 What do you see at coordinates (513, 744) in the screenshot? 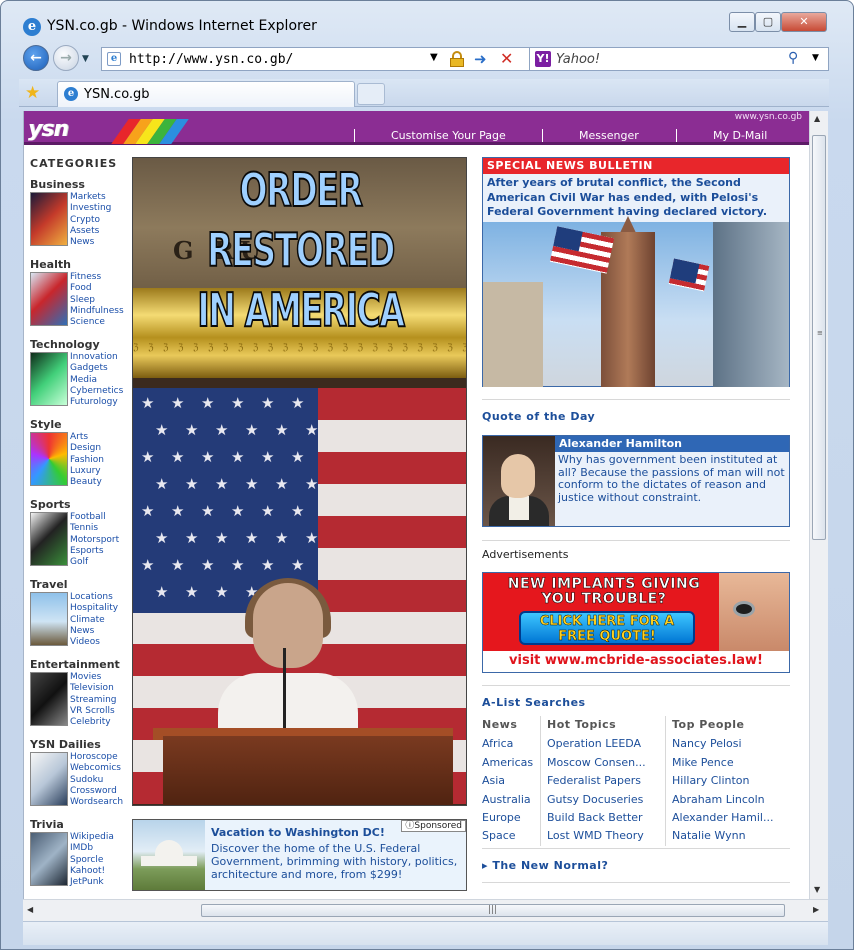
I see `alist-link: Africa` at bounding box center [513, 744].